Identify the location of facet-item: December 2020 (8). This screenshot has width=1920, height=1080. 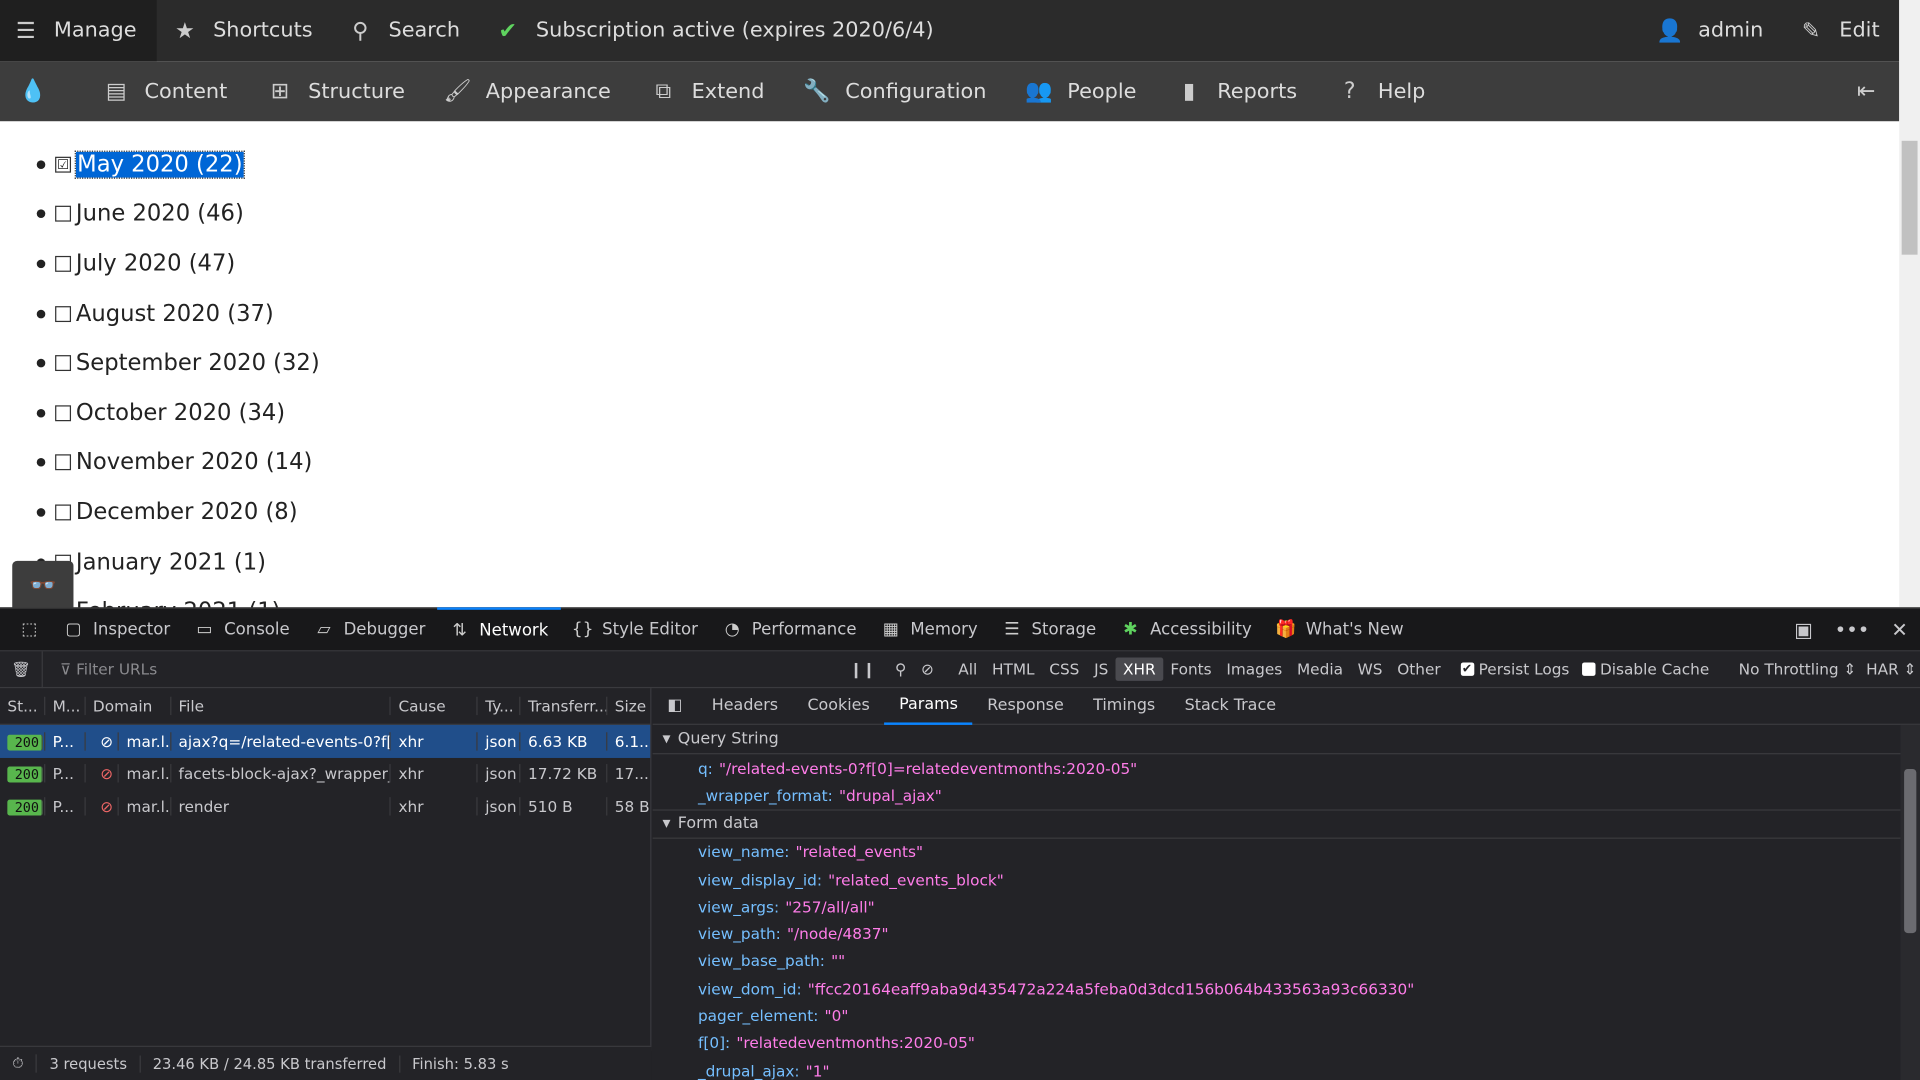
(178, 513).